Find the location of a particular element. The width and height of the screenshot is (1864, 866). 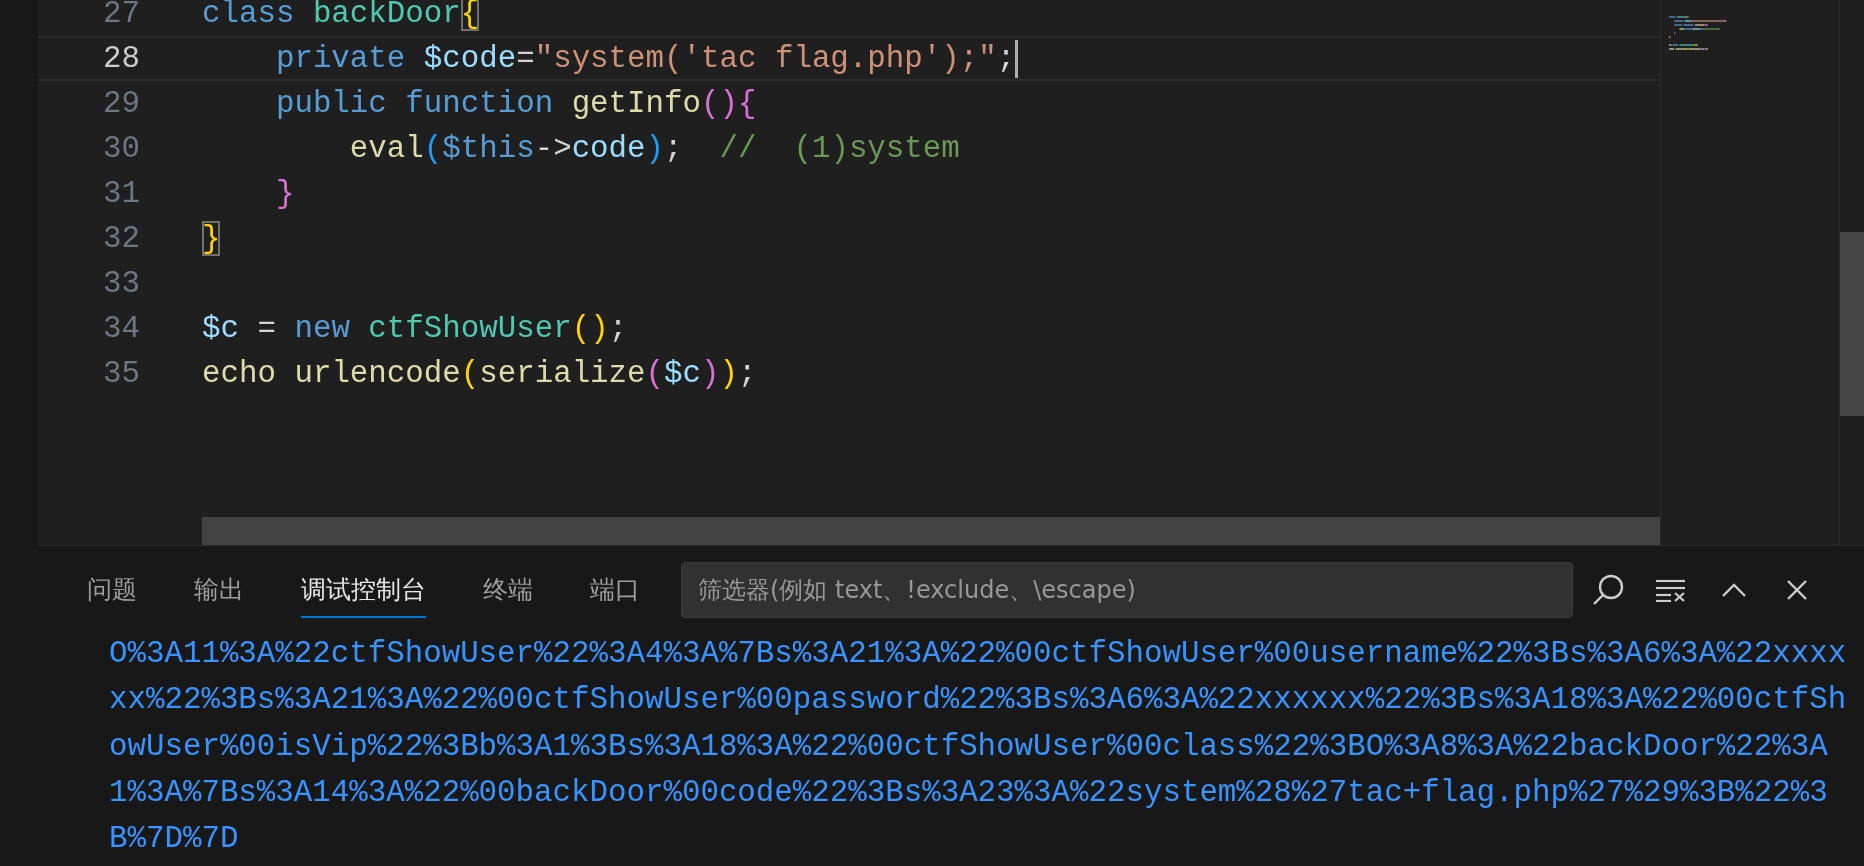

line-number: 28 is located at coordinates (121, 58).